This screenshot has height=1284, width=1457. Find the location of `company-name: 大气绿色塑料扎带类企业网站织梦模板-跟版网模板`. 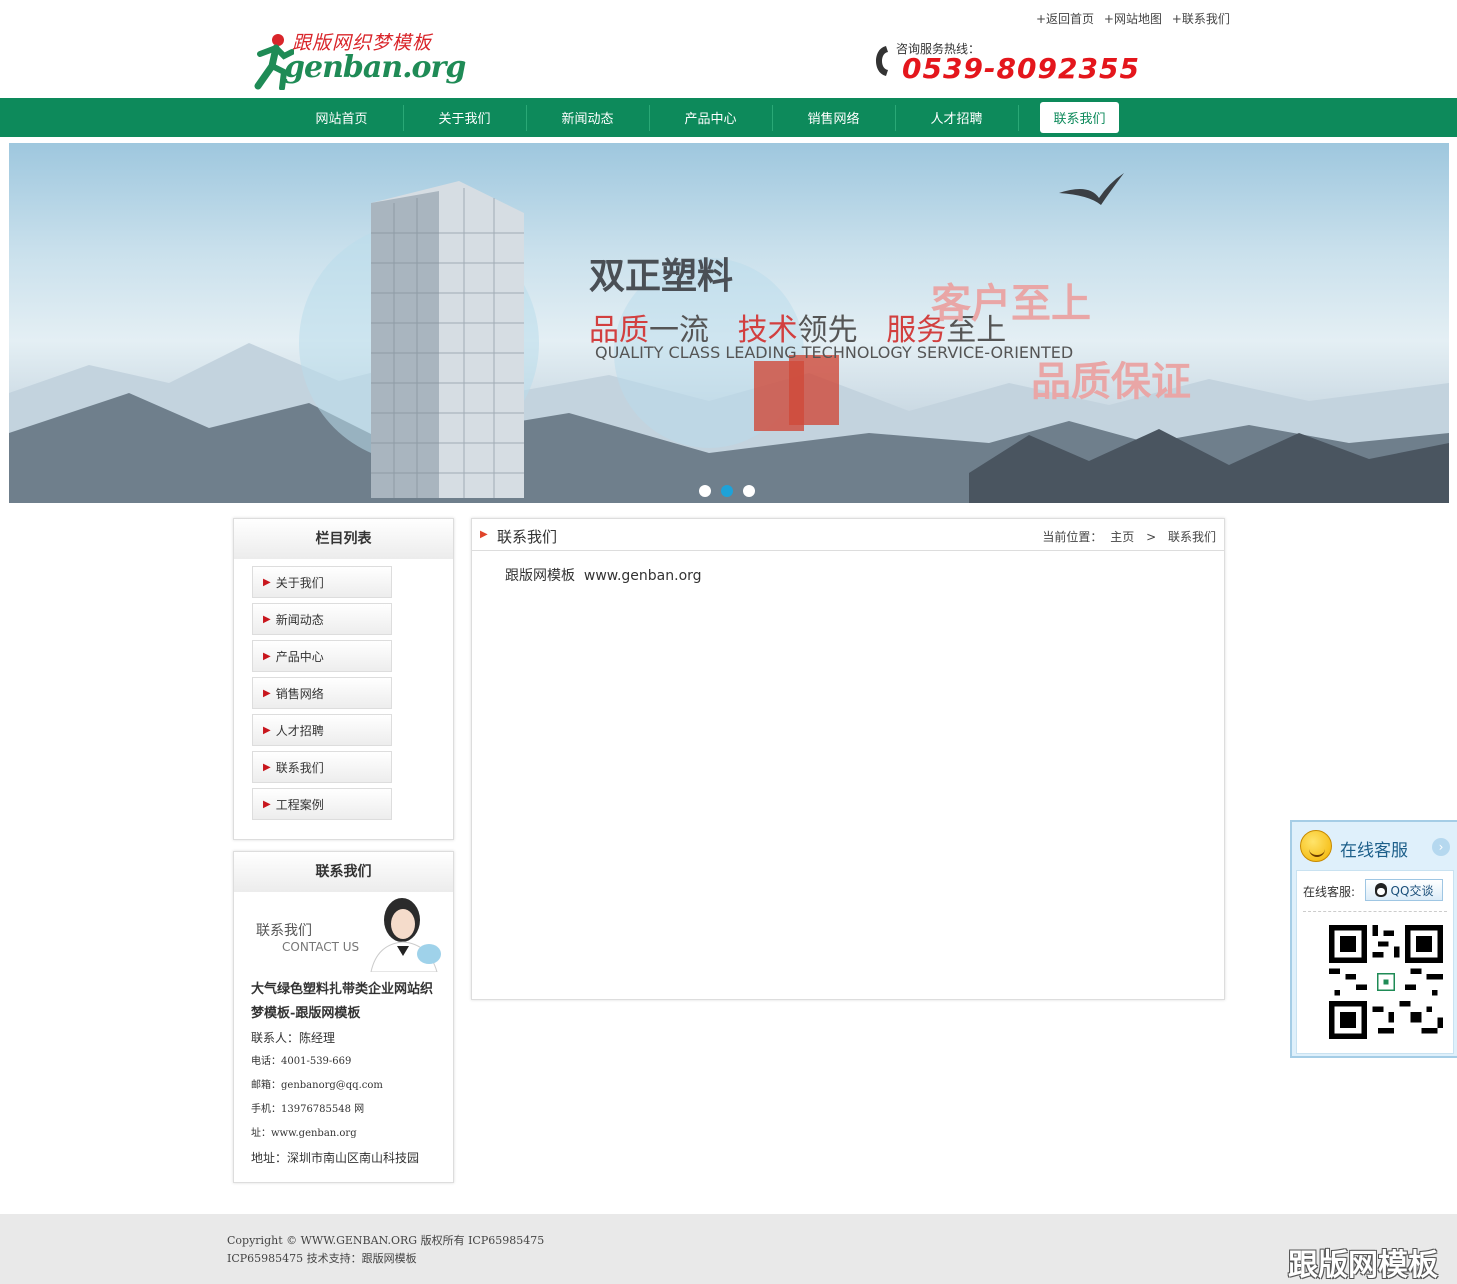

company-name: 大气绿色塑料扎带类企业网站织梦模板-跟版网模板 is located at coordinates (342, 1001).